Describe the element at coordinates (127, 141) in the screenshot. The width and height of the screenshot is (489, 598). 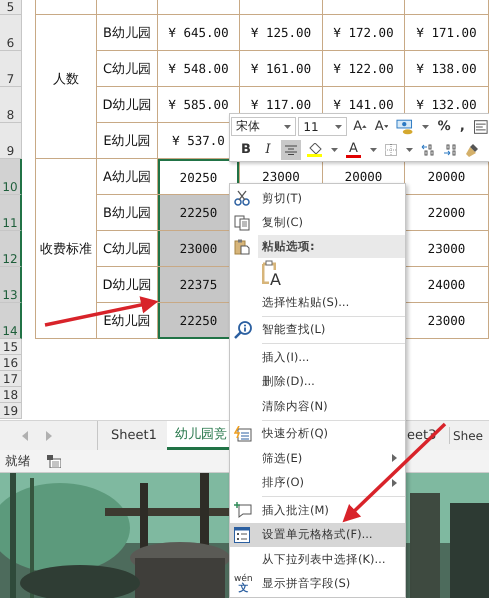
I see `table-cell: E幼儿园` at that location.